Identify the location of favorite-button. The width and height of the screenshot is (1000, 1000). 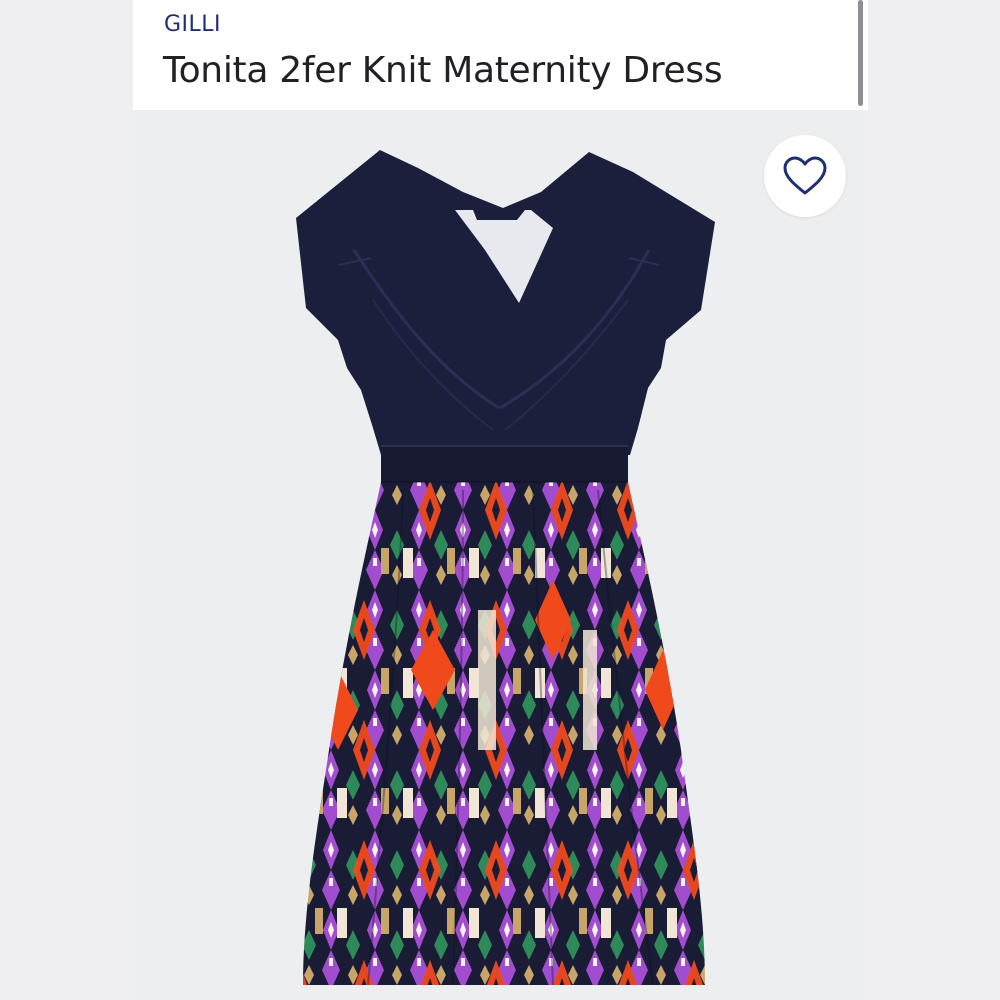
(805, 176).